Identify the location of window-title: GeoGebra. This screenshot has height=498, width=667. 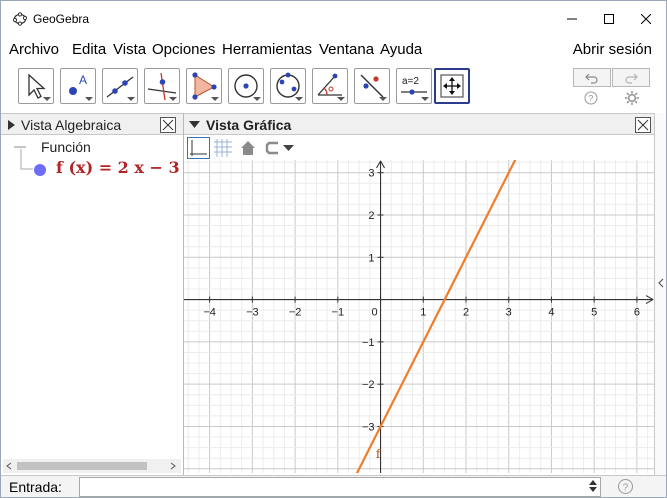
(61, 19).